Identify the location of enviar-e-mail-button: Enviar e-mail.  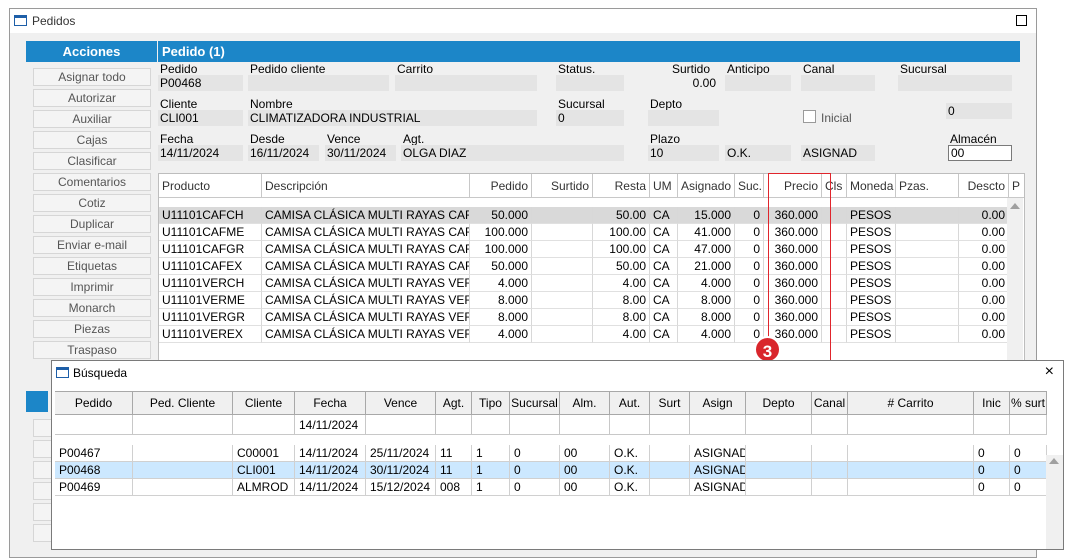
(92, 245).